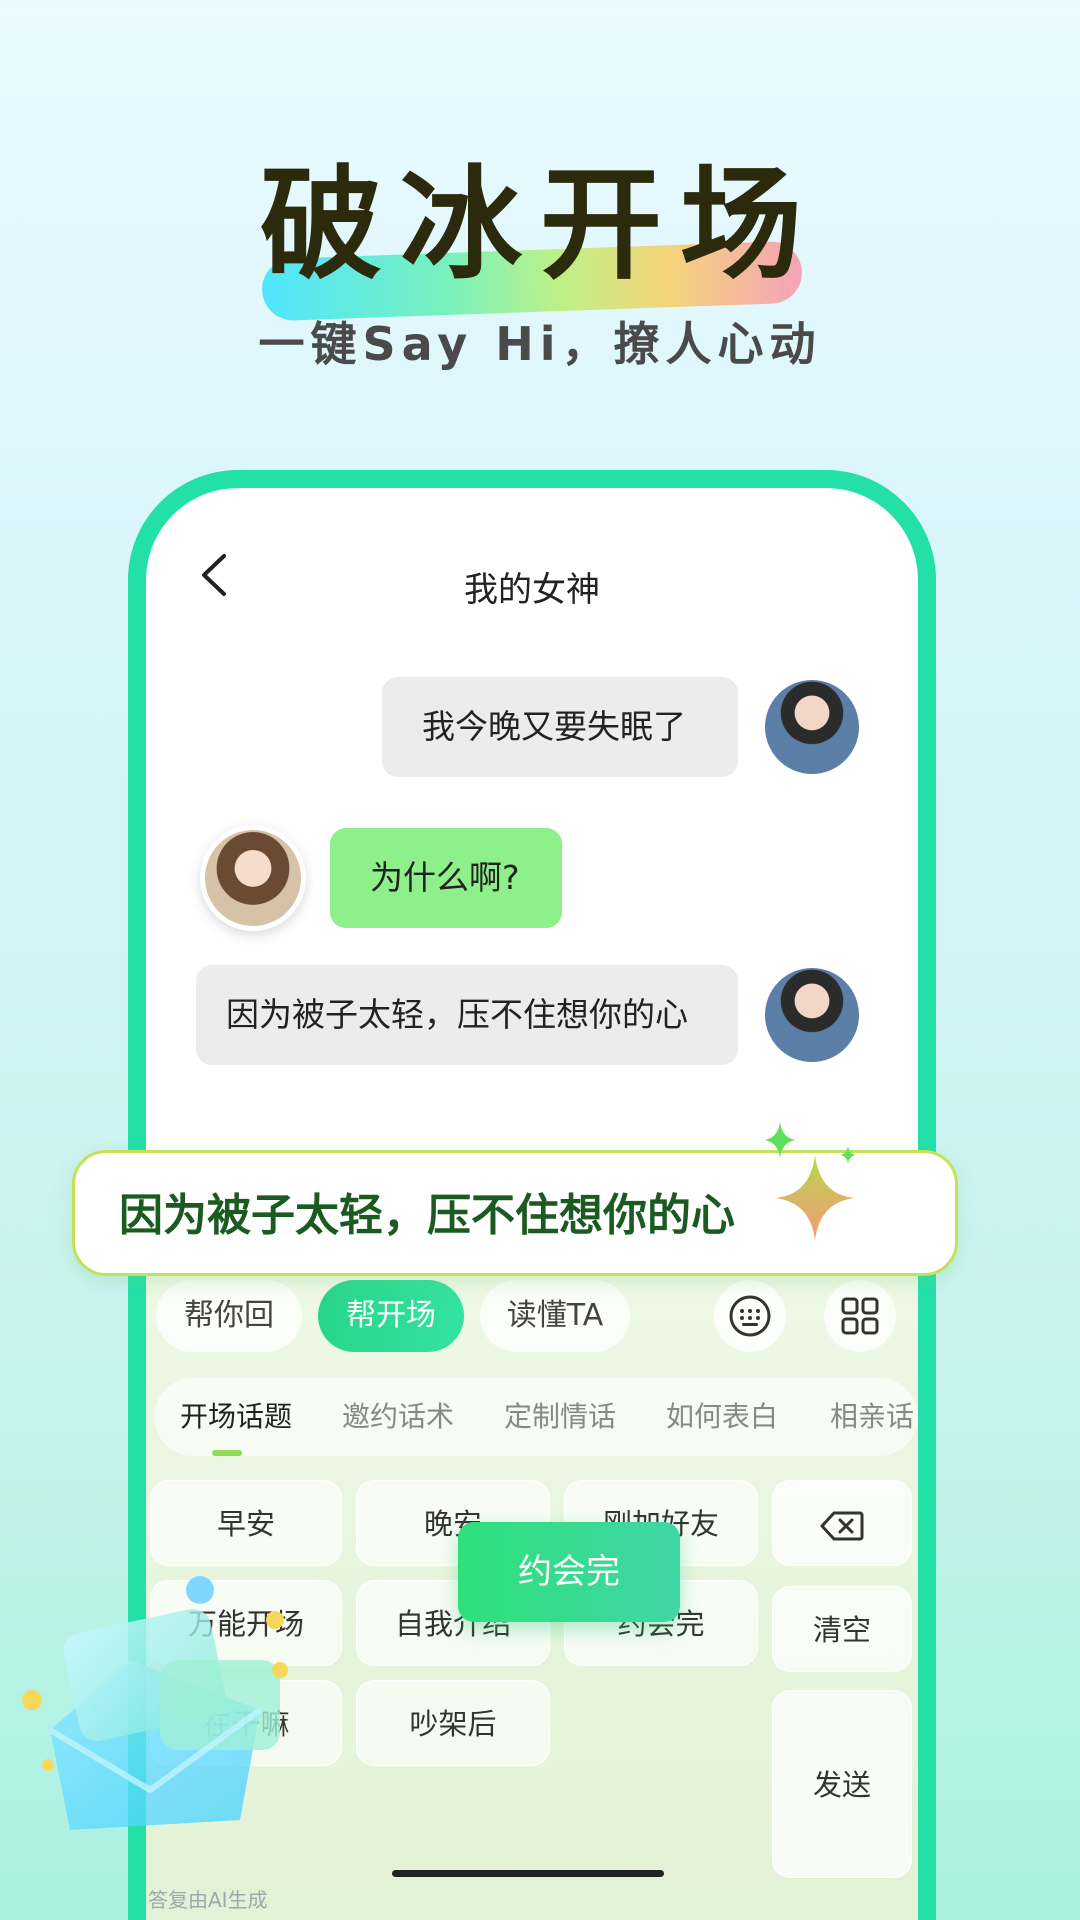  I want to click on sent-bubble: 因为被子太轻，压不住想你的心, so click(467, 1015).